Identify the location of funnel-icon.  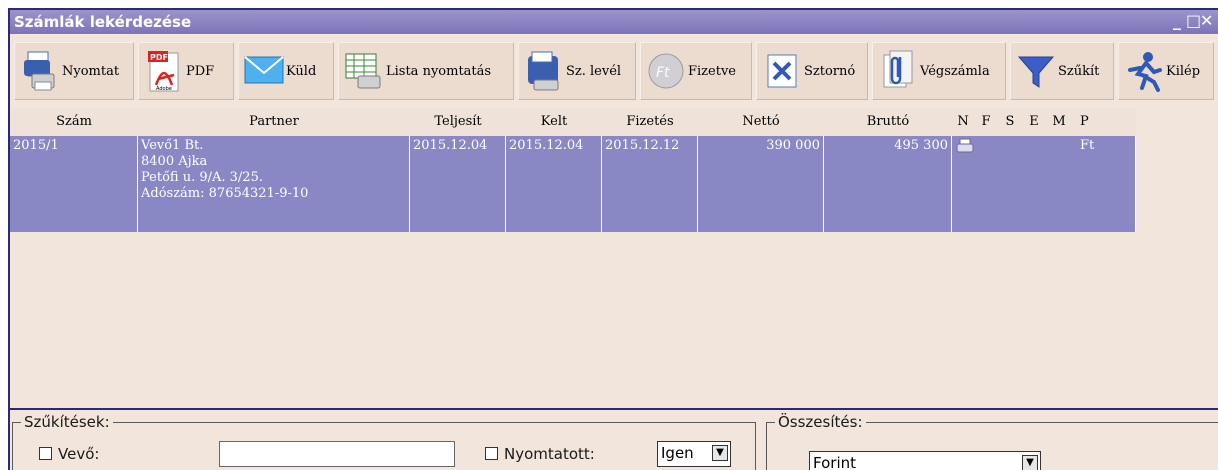
(1036, 71).